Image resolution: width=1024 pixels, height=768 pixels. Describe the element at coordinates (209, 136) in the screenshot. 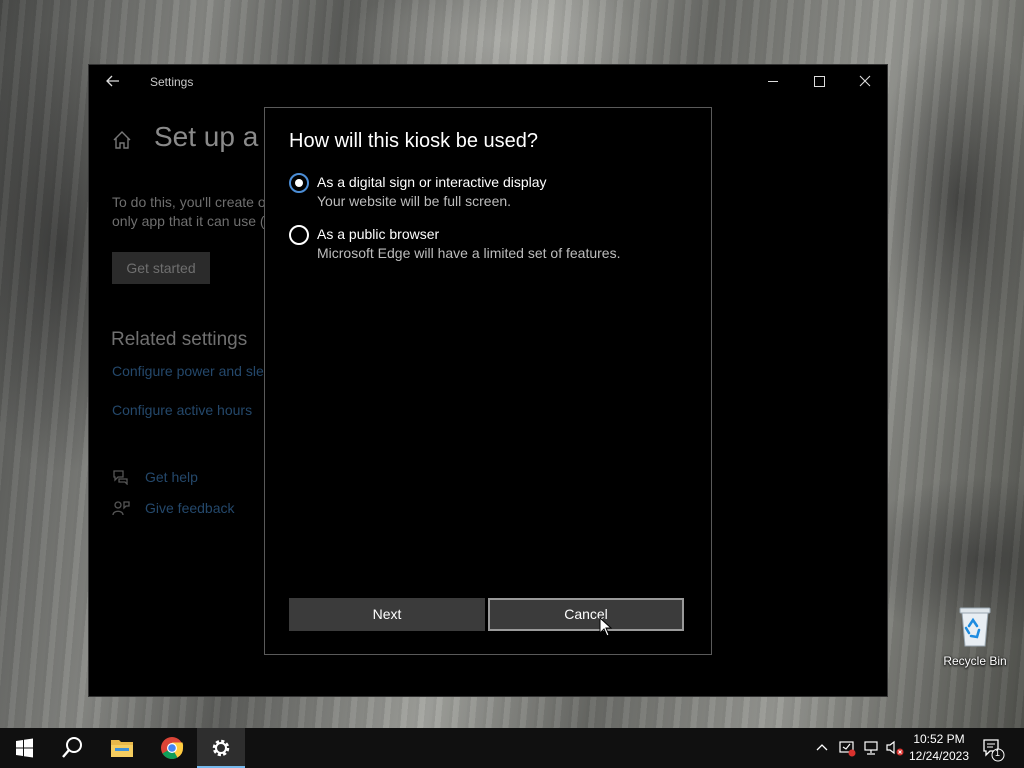

I see `page-title: Set up a kiosk` at that location.